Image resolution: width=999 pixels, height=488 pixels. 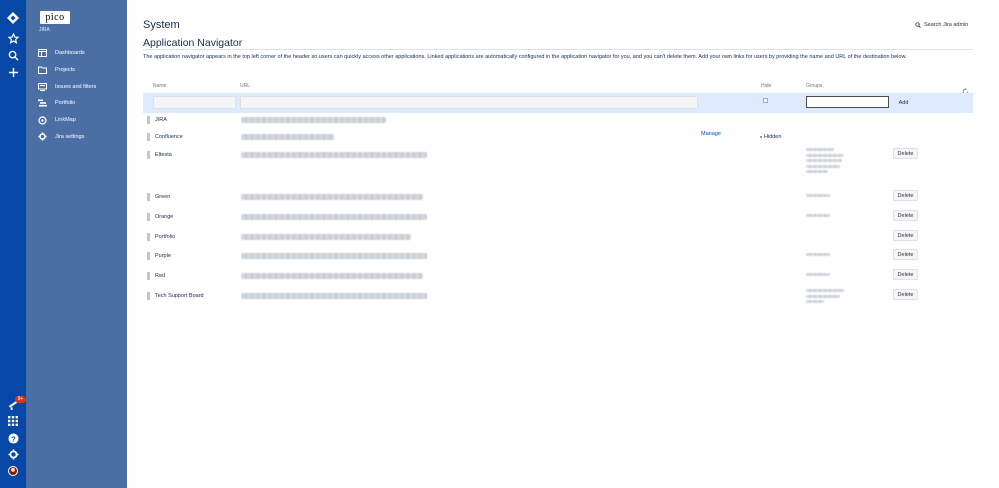 What do you see at coordinates (13, 18) in the screenshot?
I see `jira-logo-icon` at bounding box center [13, 18].